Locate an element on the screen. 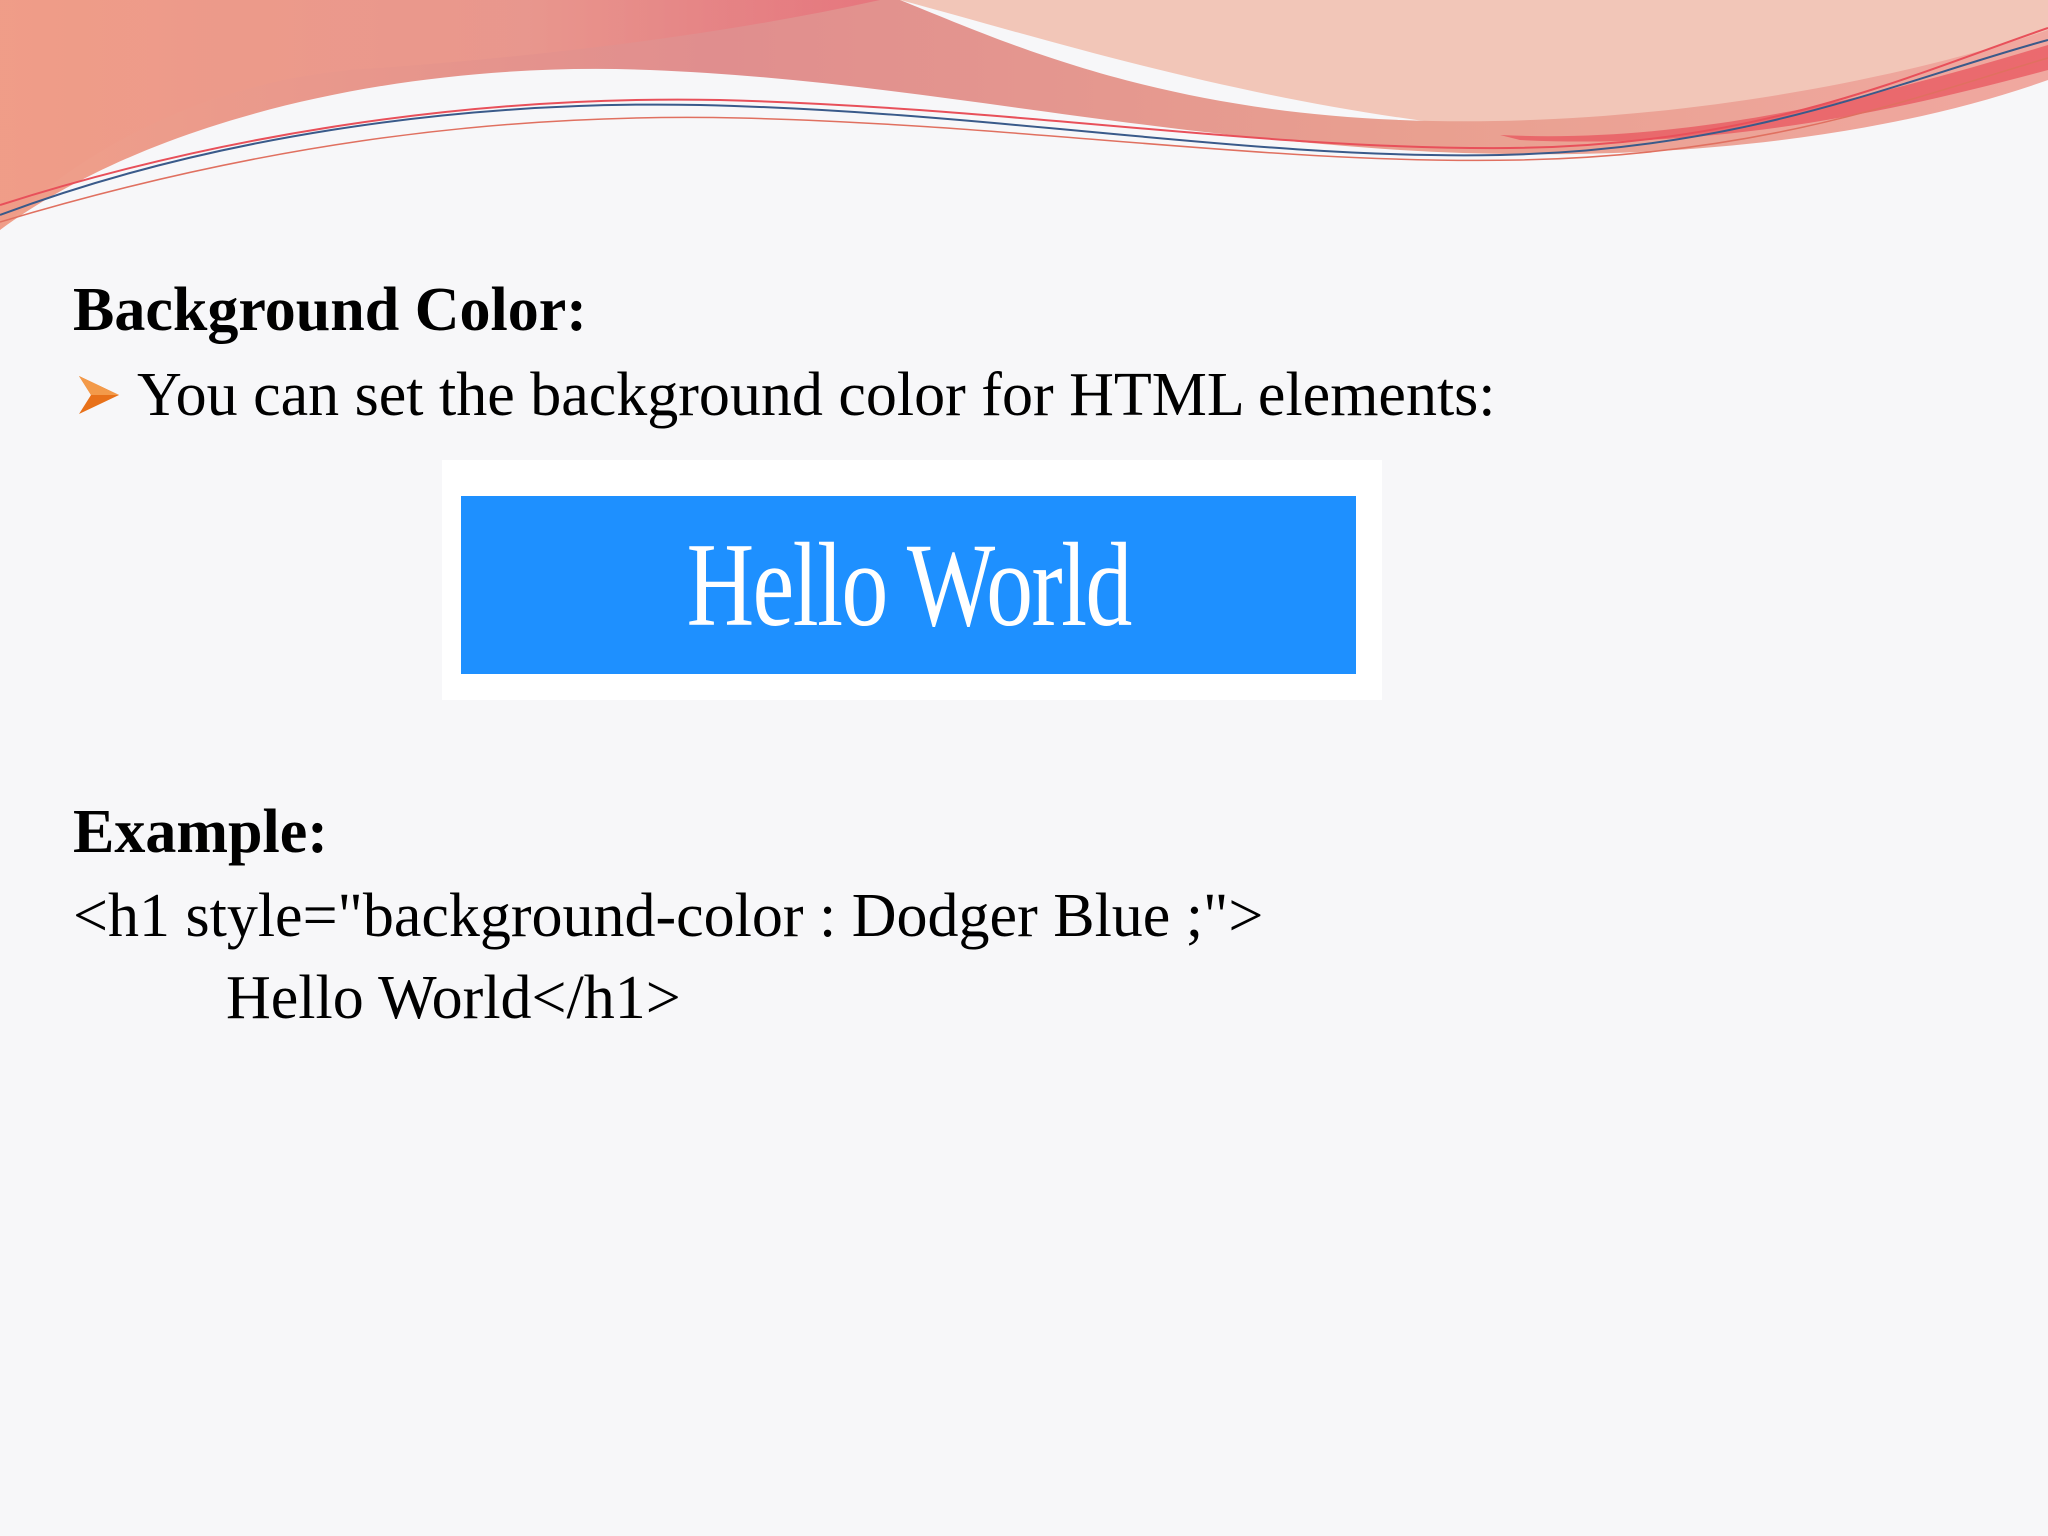 The height and width of the screenshot is (1536, 2048). decorative-top-wave is located at coordinates (1024, 115).